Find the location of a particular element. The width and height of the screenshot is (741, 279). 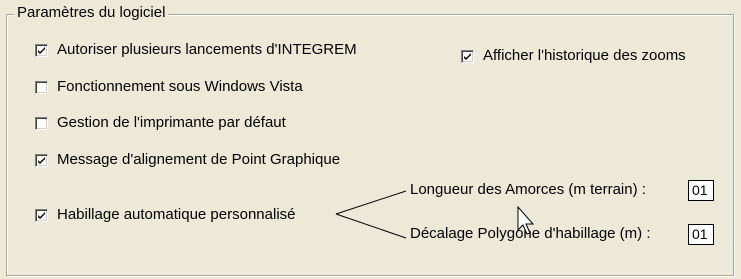

alignment-message-checkbox: Message d'alignement de Point Graphique is located at coordinates (187, 160).